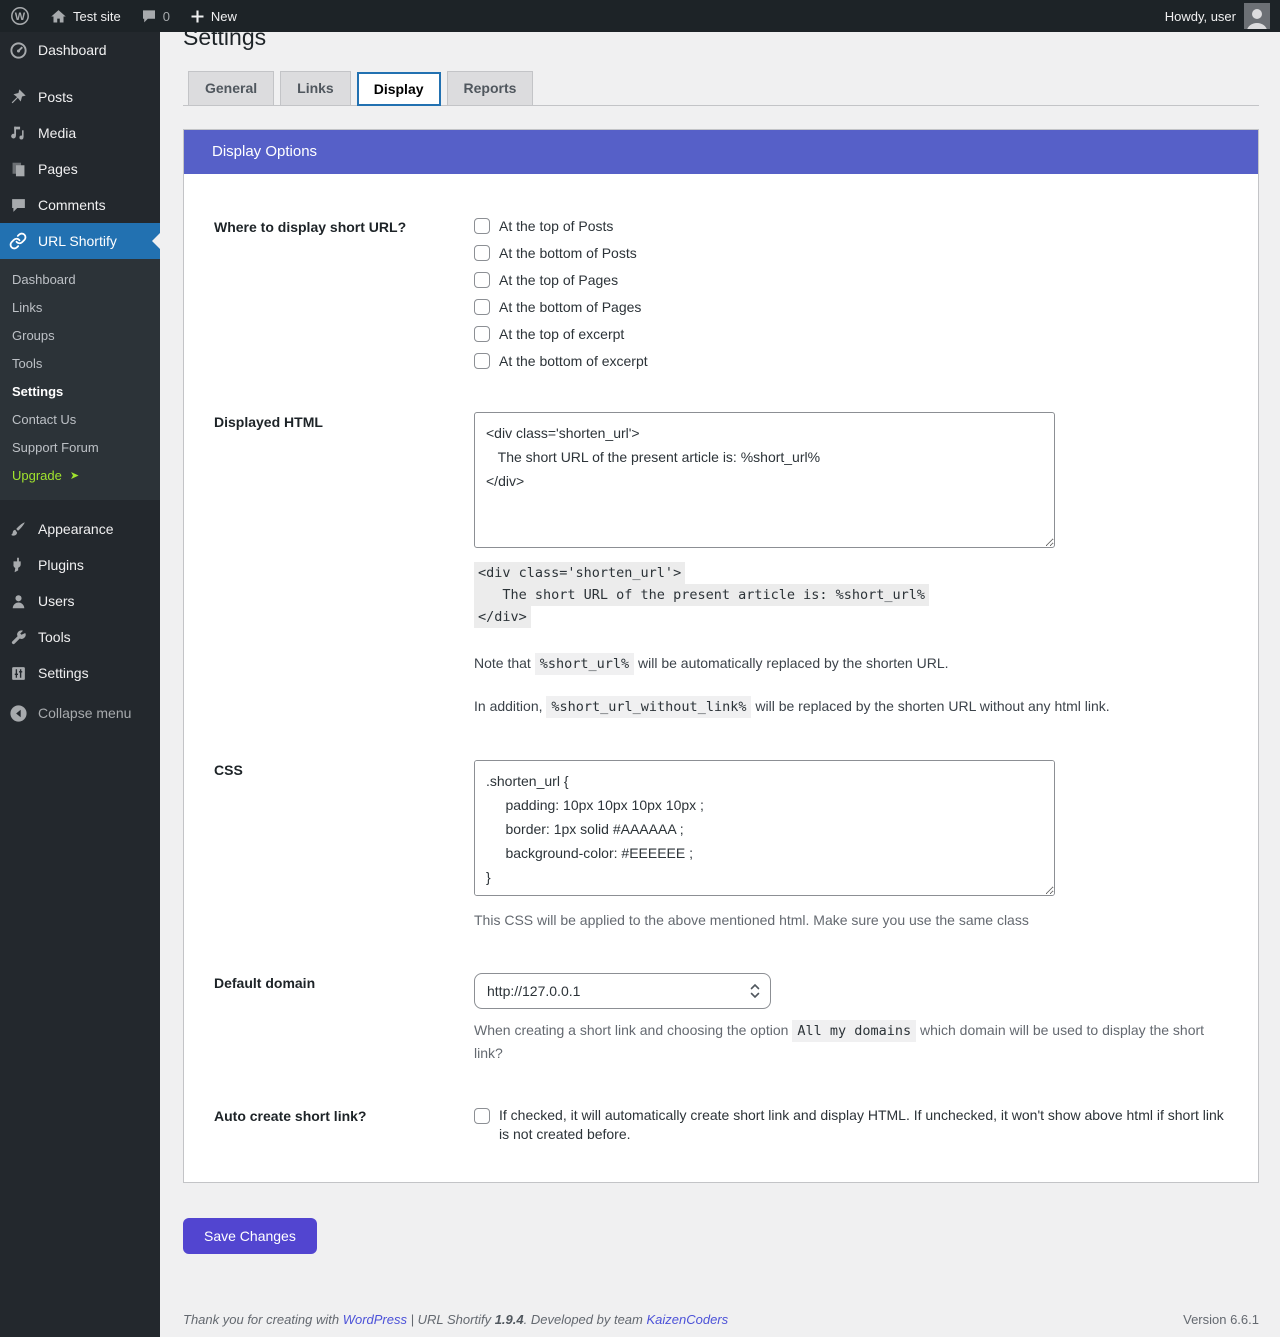 This screenshot has height=1337, width=1280. I want to click on selected-domain: http://127.0.0.1, so click(534, 990).